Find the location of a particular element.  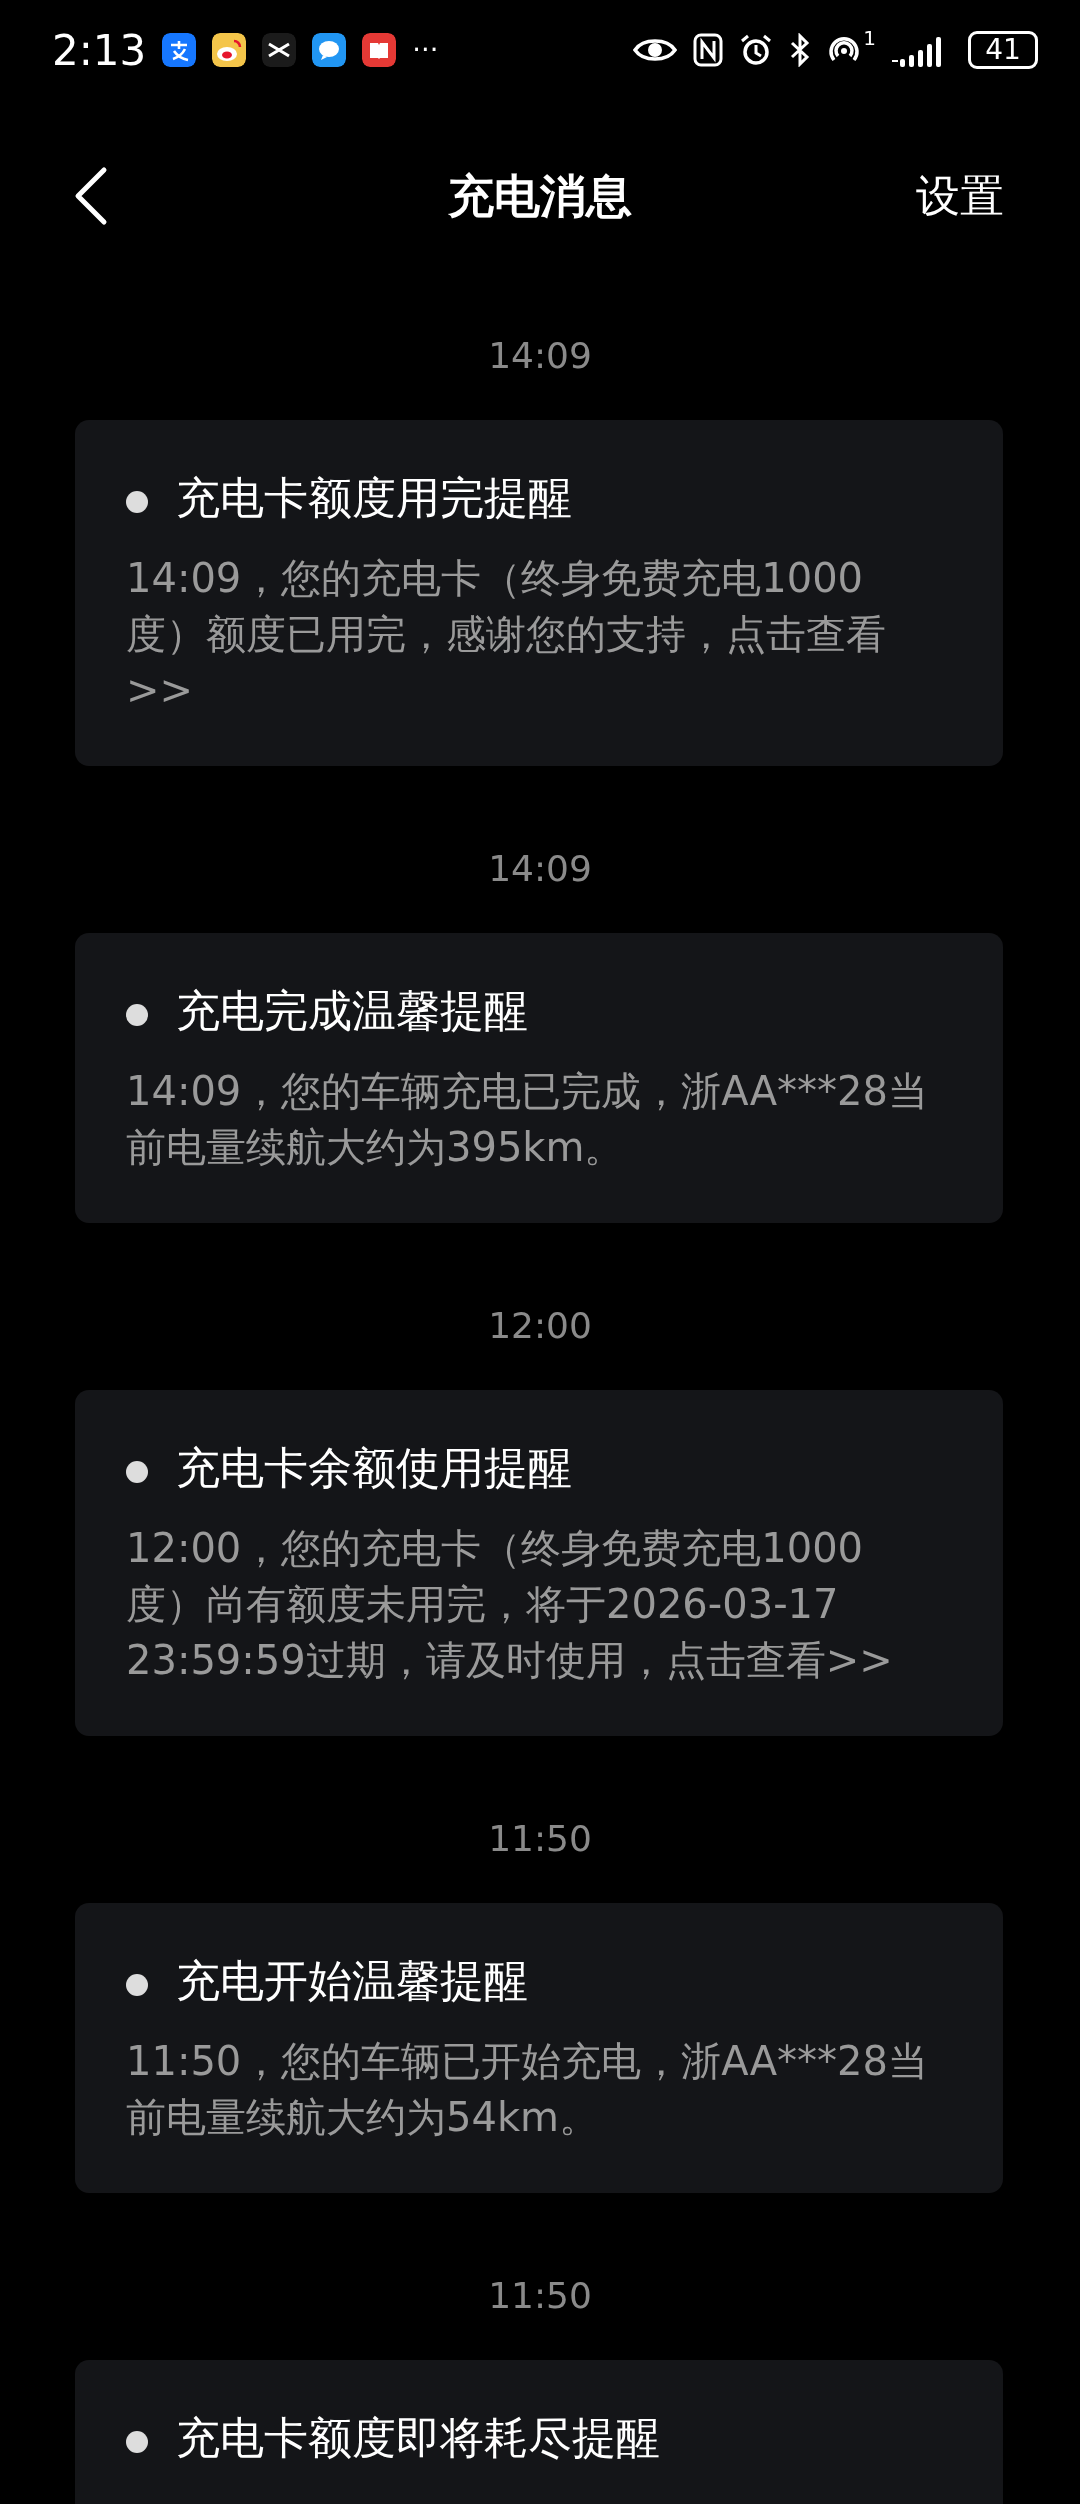

message-card: 充电卡额度用完提醒 14:09，您的充电卡（终身免费充电1000度）额度已用完，感谢您的支持，点击查看>> is located at coordinates (539, 593).